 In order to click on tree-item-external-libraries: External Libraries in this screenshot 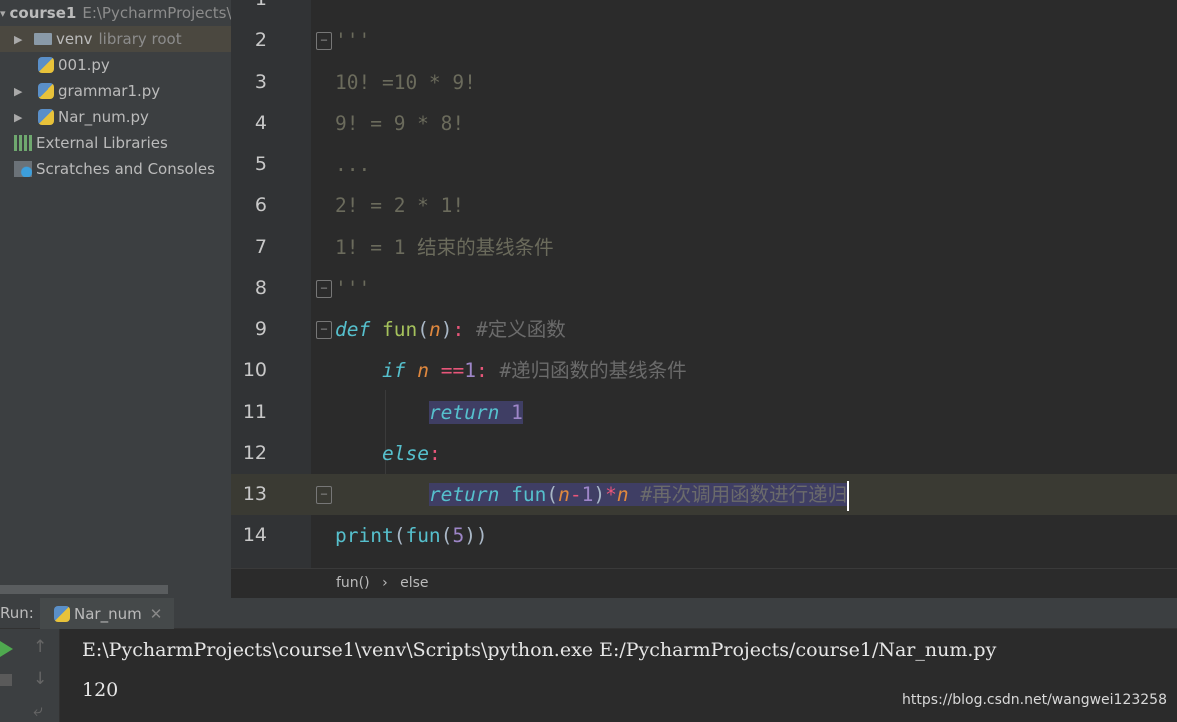, I will do `click(115, 143)`.